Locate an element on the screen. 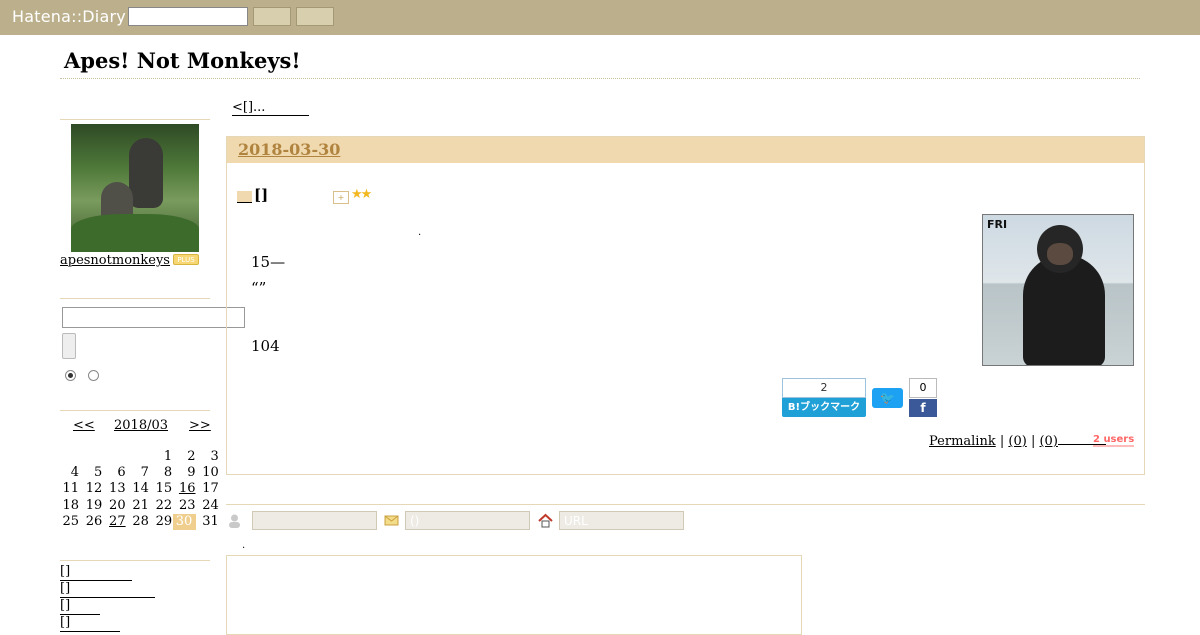 The width and height of the screenshot is (1200, 635). comment-url-input is located at coordinates (621, 520).